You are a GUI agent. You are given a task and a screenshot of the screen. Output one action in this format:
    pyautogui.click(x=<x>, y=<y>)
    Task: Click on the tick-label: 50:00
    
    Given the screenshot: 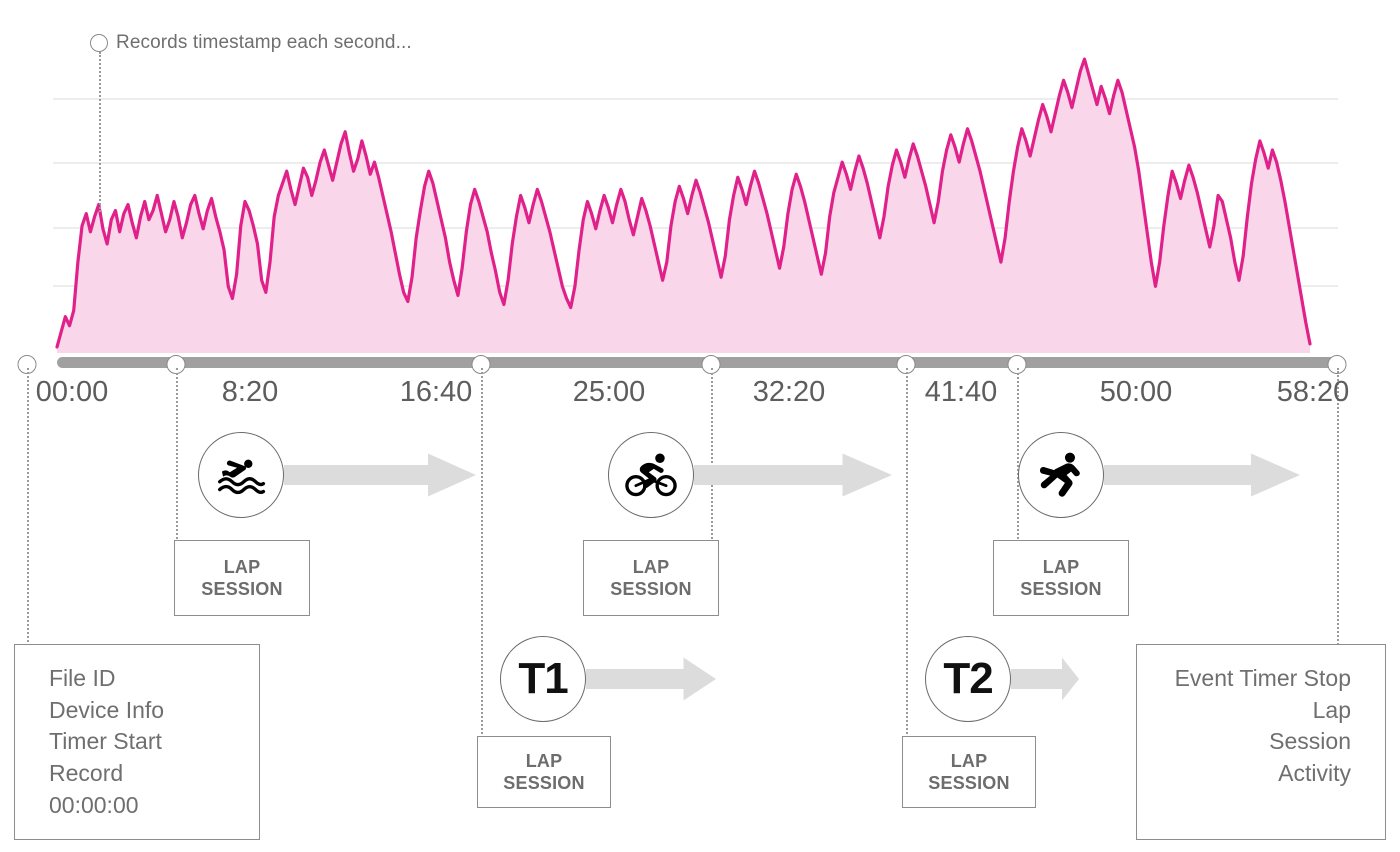 What is the action you would take?
    pyautogui.click(x=1136, y=392)
    